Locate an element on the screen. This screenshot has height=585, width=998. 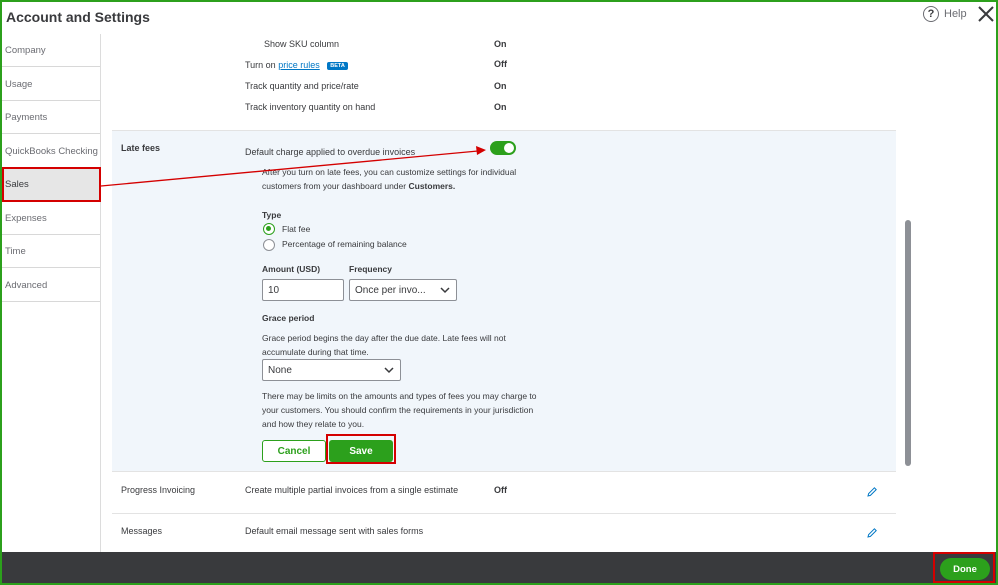
amount-label: Amount (USD) is located at coordinates (291, 269).